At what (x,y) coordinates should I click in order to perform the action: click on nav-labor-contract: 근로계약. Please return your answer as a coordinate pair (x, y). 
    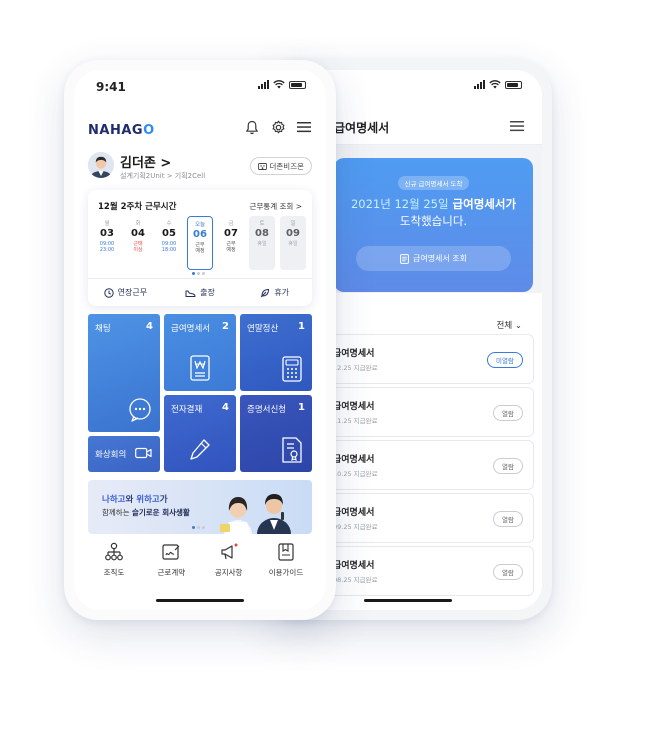
    Looking at the image, I should click on (171, 565).